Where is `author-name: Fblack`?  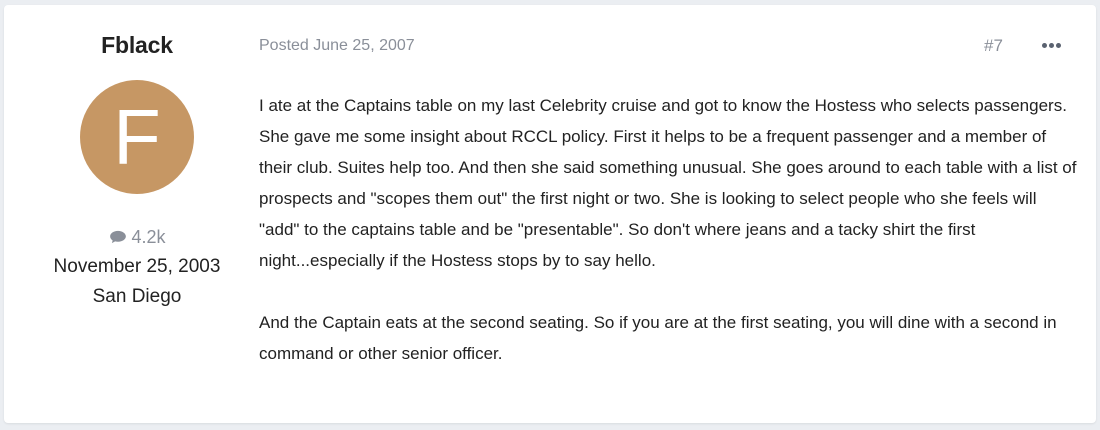
author-name: Fblack is located at coordinates (137, 45).